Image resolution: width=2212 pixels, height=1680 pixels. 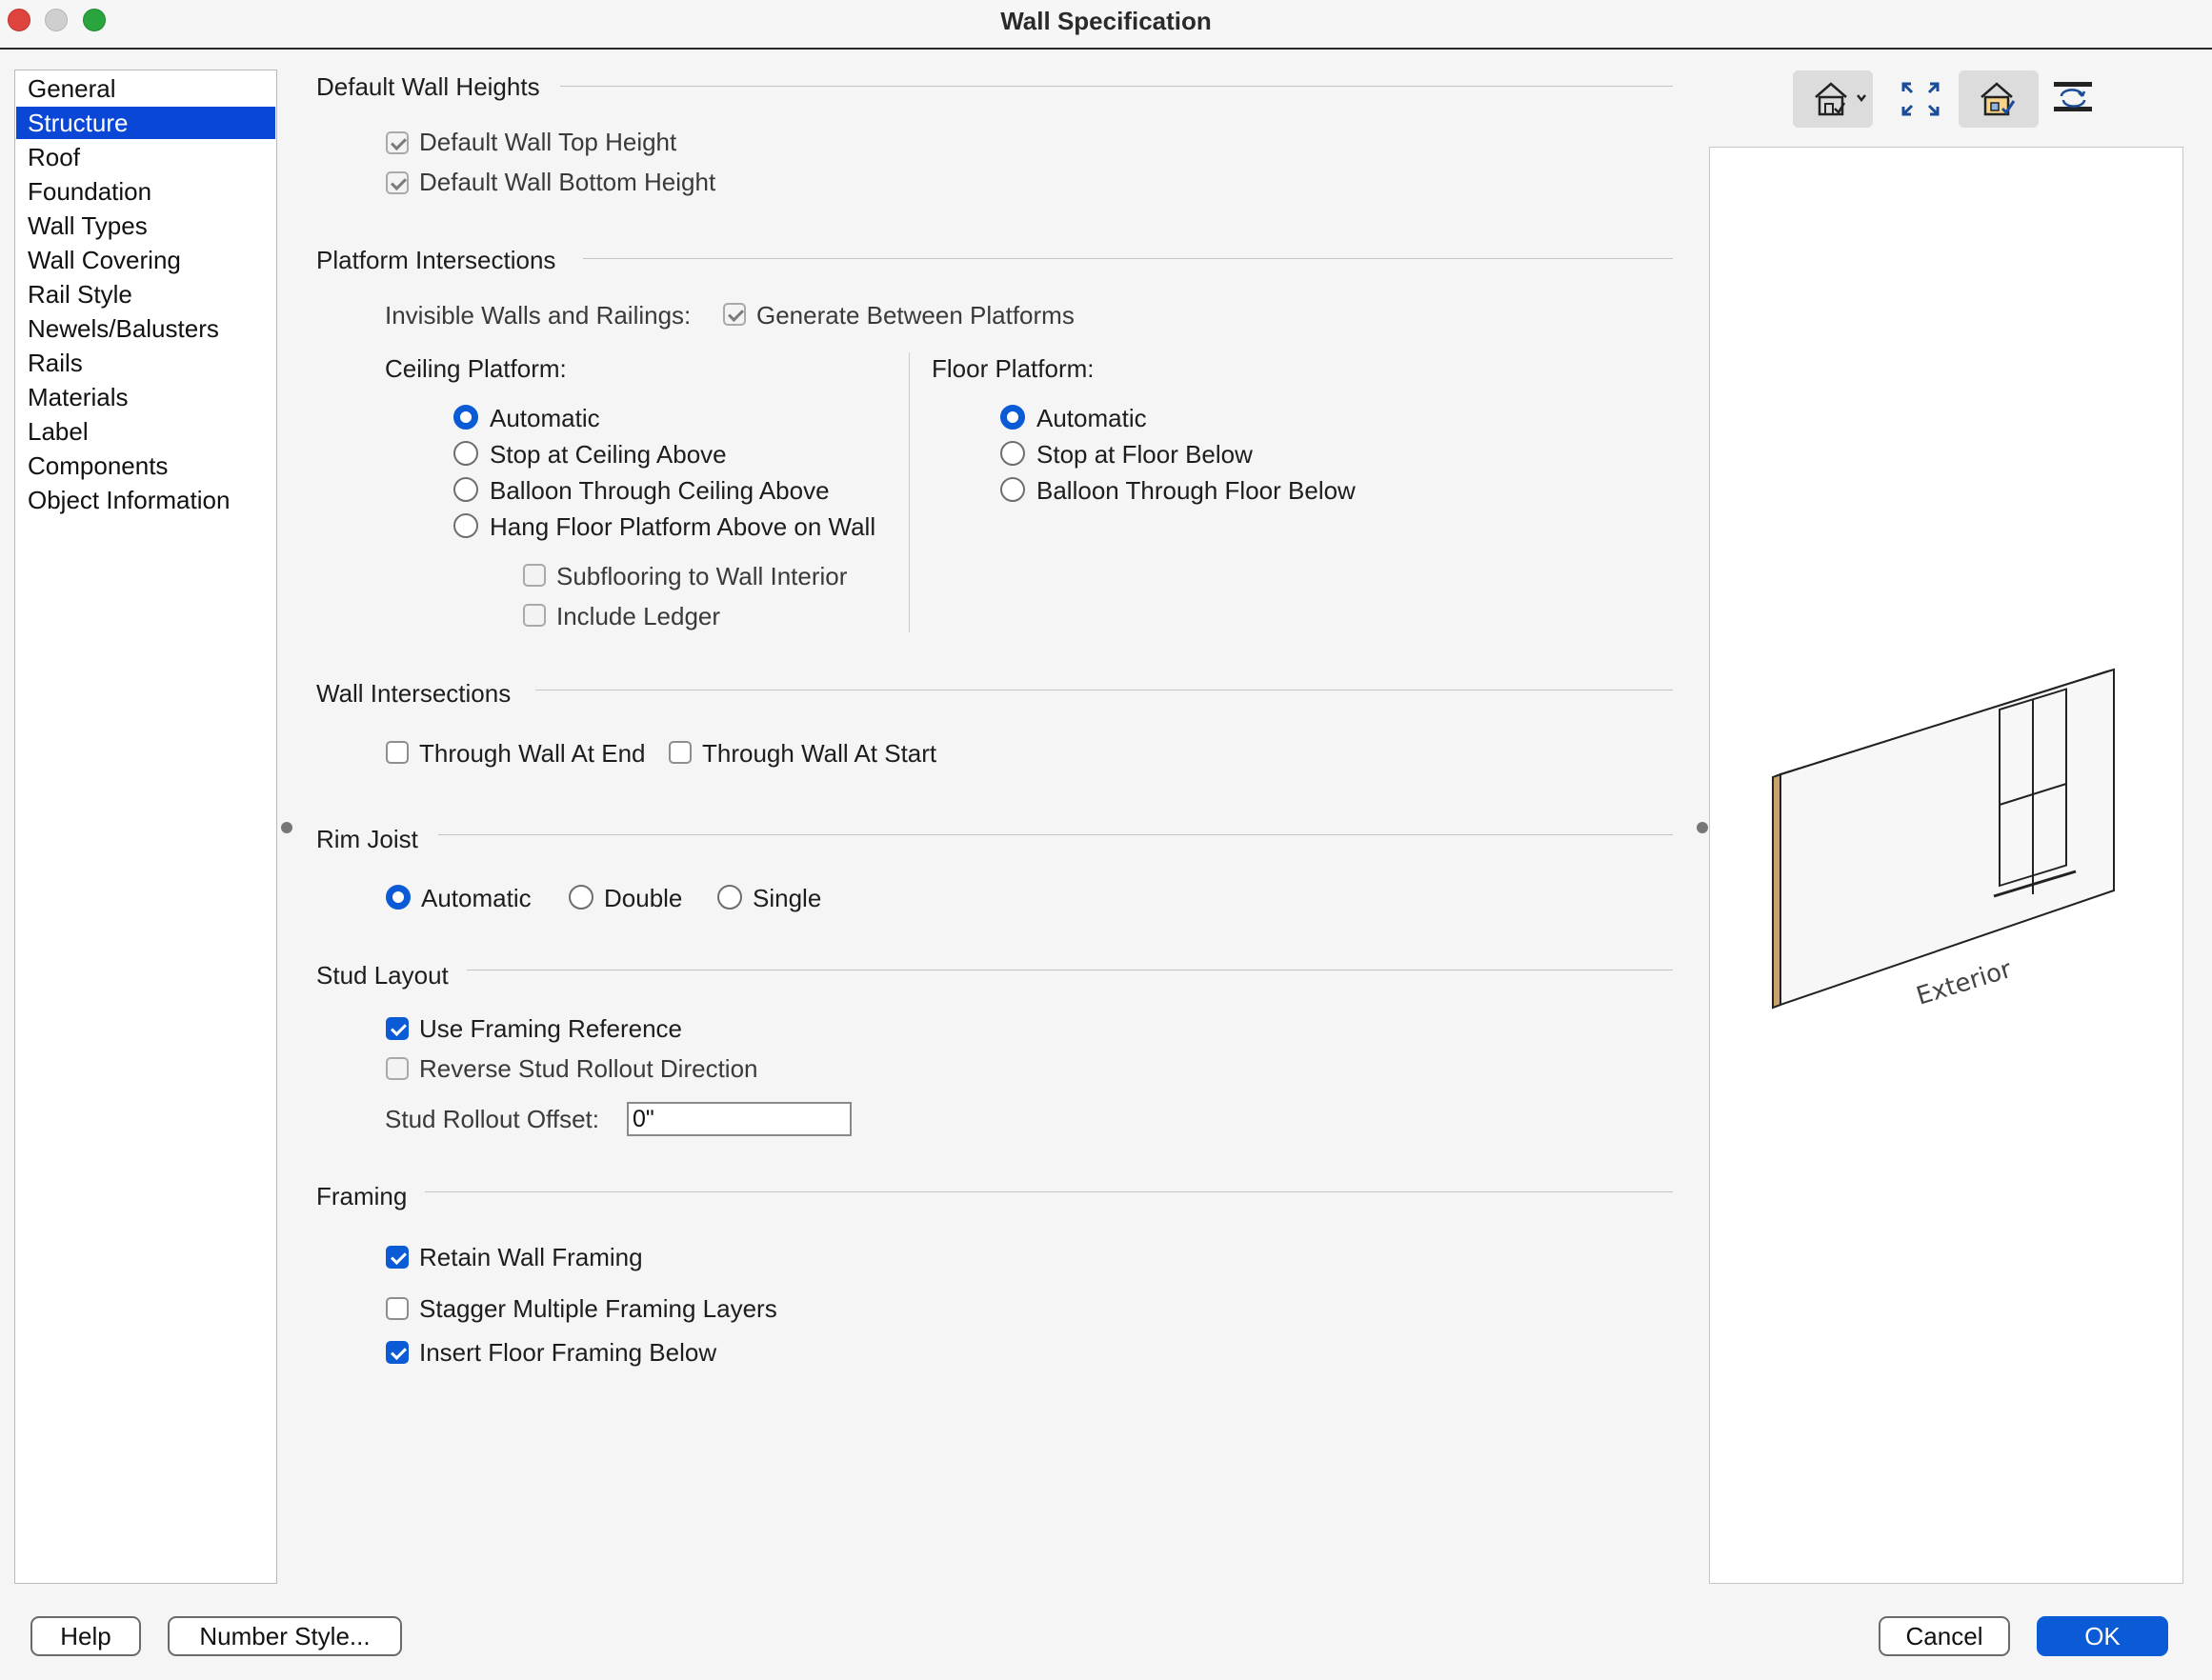 I want to click on ceiling-automatic-radio, so click(x=465, y=417).